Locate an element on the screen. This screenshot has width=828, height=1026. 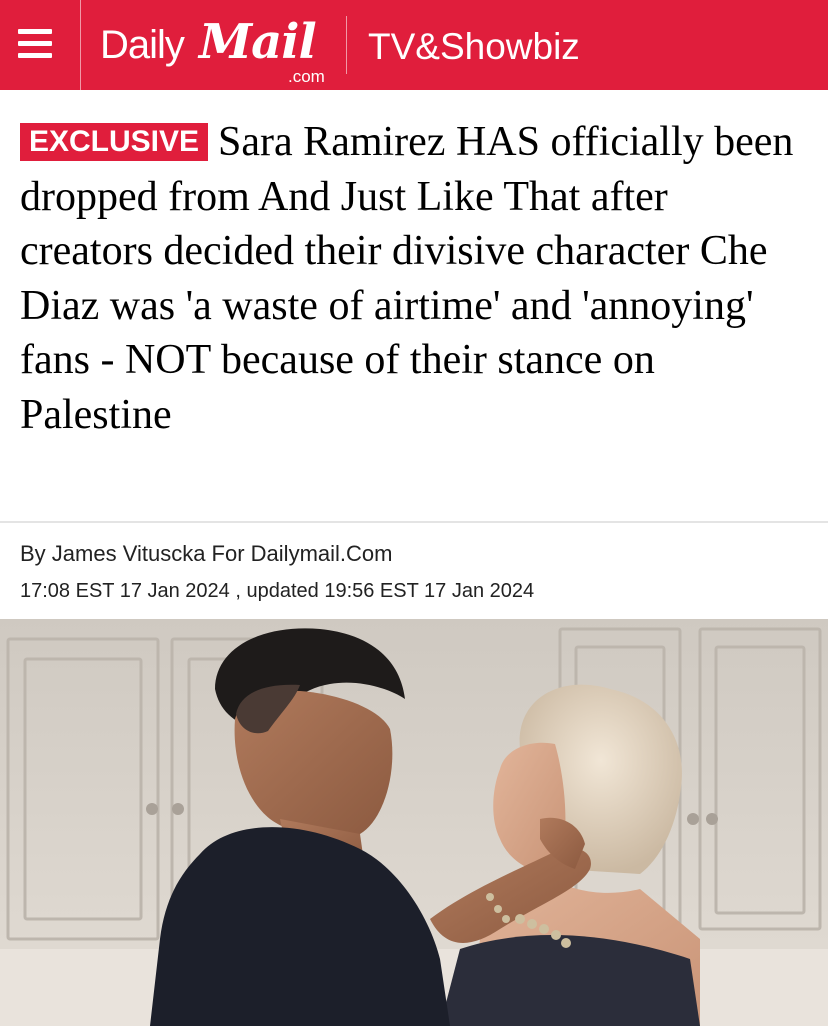
menu-icon is located at coordinates (39, 46).